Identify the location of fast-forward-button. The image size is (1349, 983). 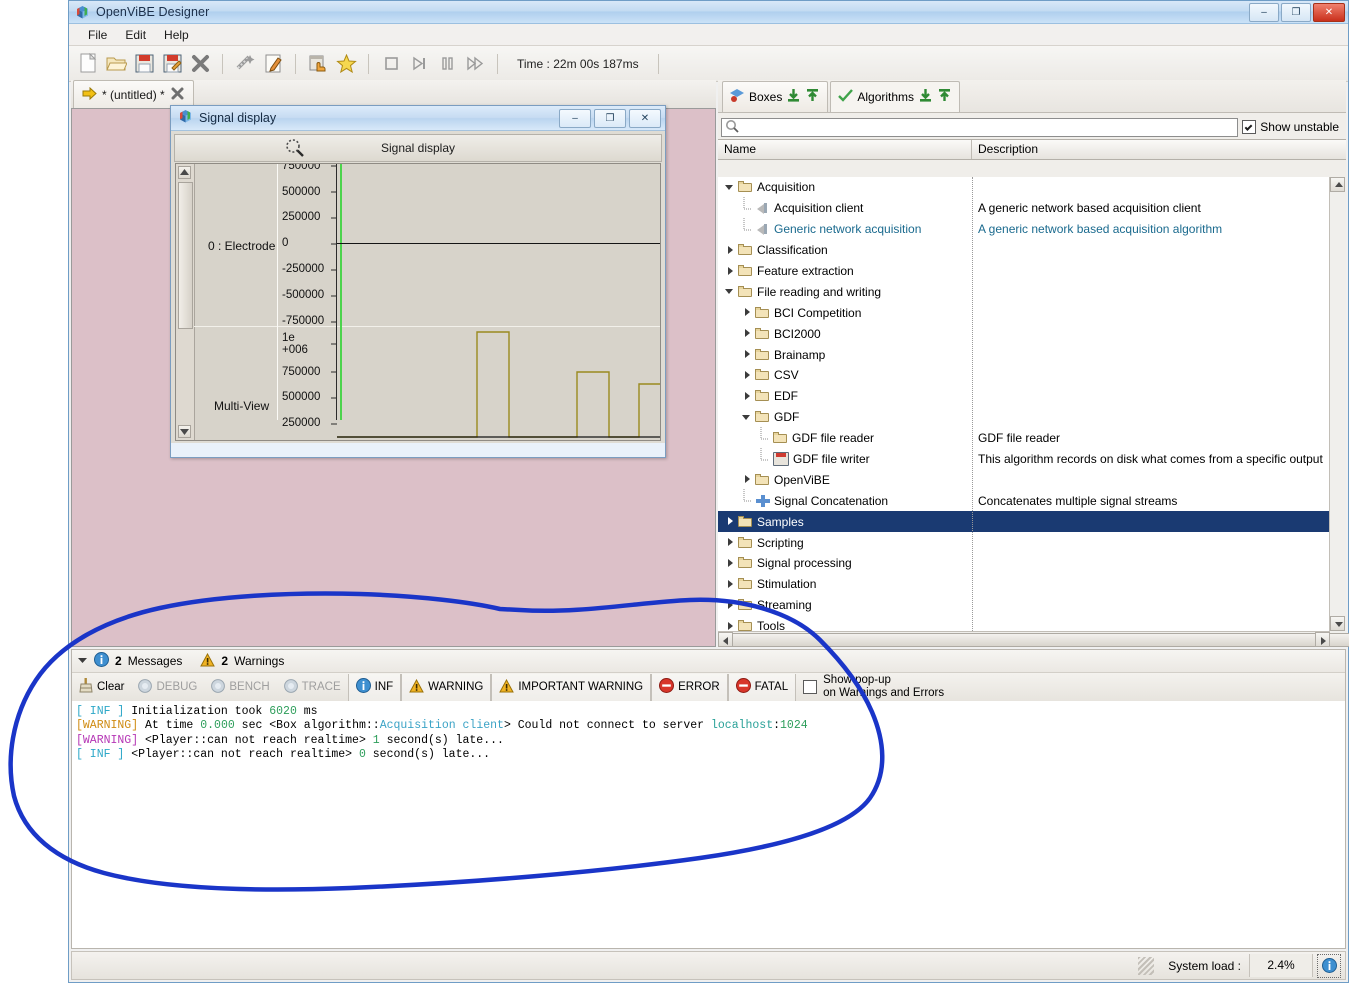
(475, 64).